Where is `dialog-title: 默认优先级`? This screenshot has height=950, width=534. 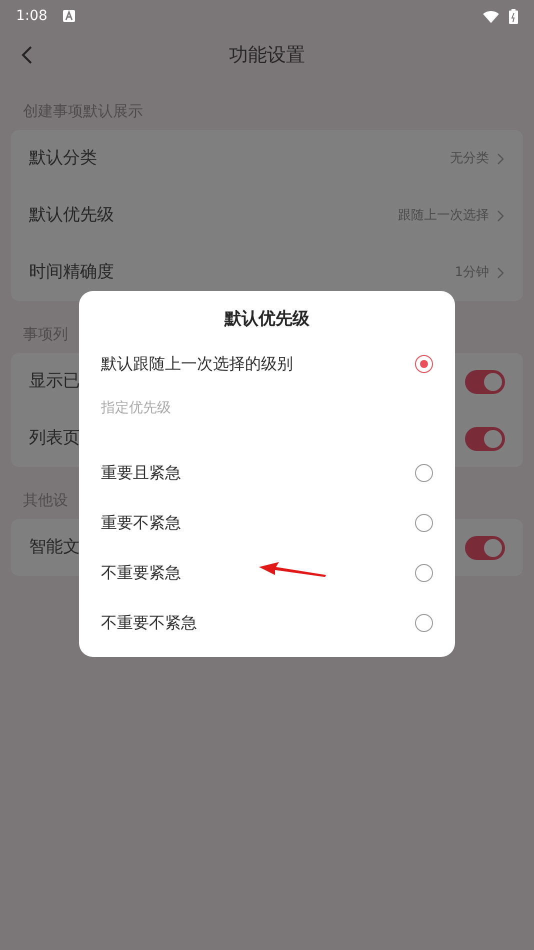 dialog-title: 默认优先级 is located at coordinates (266, 319).